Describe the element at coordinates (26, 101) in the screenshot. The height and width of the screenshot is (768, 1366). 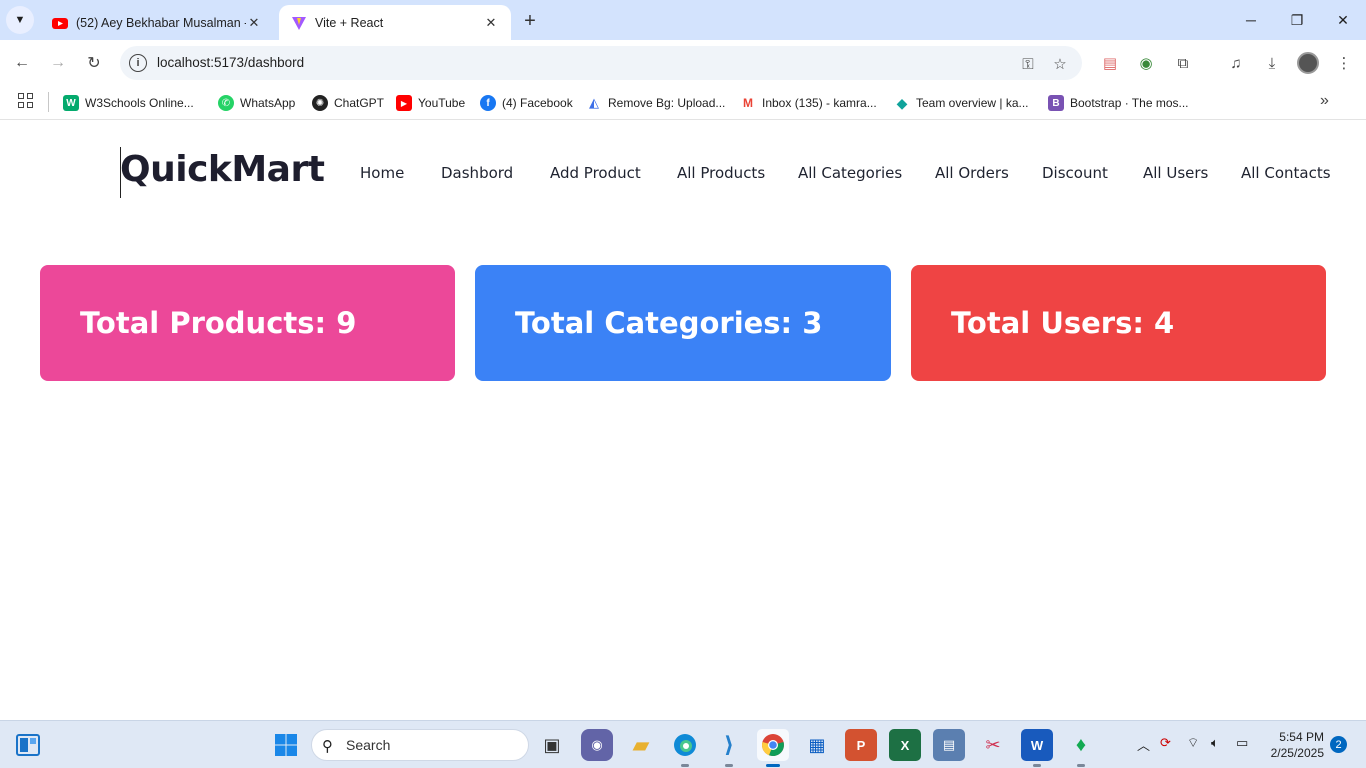
I see `apps-grid-icon` at that location.